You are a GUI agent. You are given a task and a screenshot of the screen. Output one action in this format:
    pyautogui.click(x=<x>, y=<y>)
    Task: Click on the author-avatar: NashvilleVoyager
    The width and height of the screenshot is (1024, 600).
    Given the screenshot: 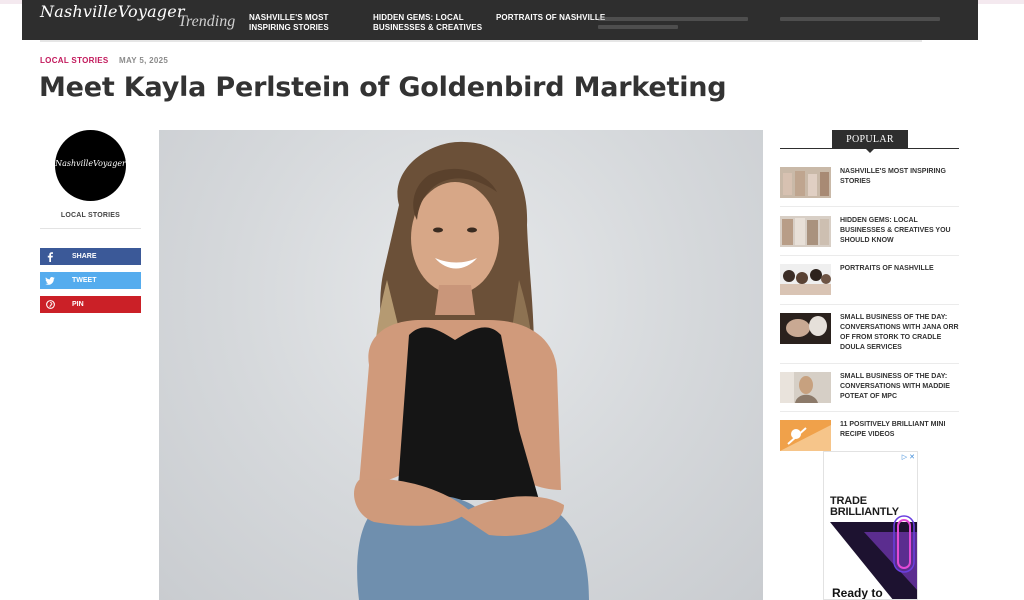 What is the action you would take?
    pyautogui.click(x=90, y=165)
    